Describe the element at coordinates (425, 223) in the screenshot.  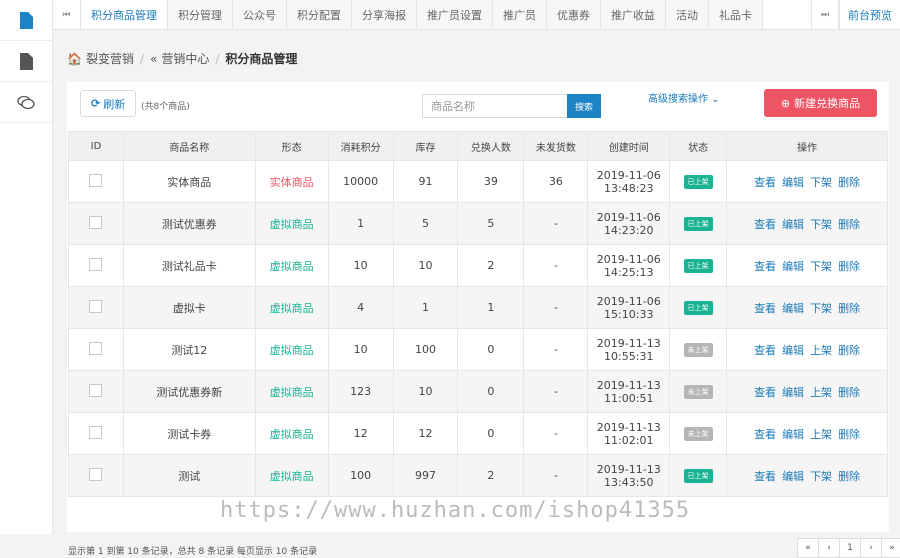
I see `cell-stock: 5` at that location.